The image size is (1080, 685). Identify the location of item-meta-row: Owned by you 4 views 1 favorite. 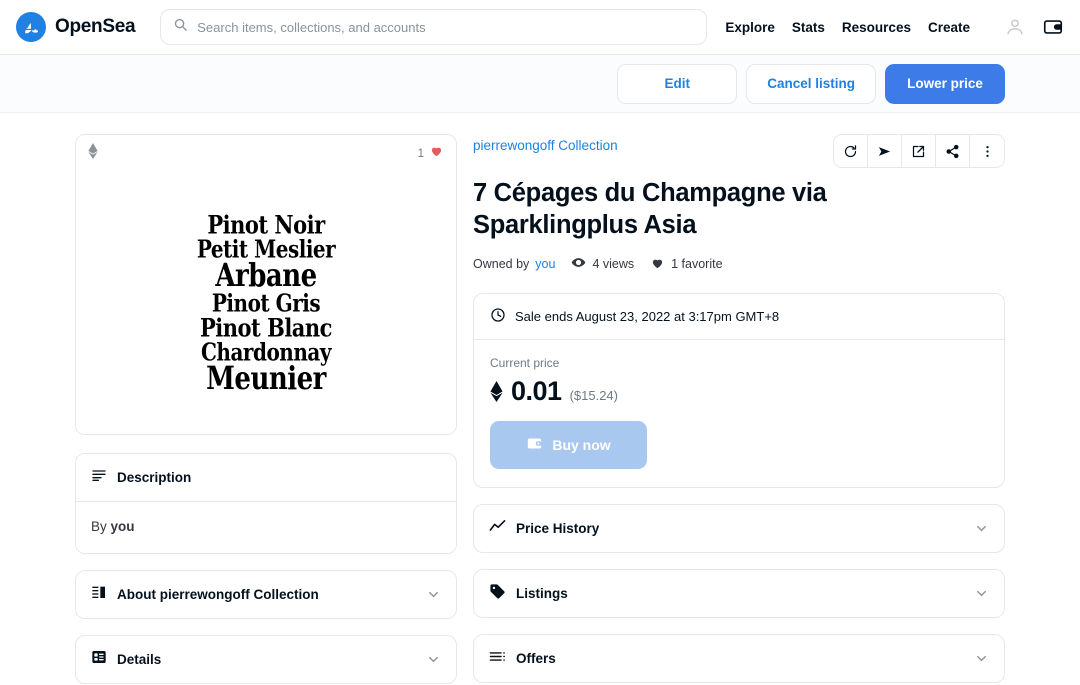
(739, 264).